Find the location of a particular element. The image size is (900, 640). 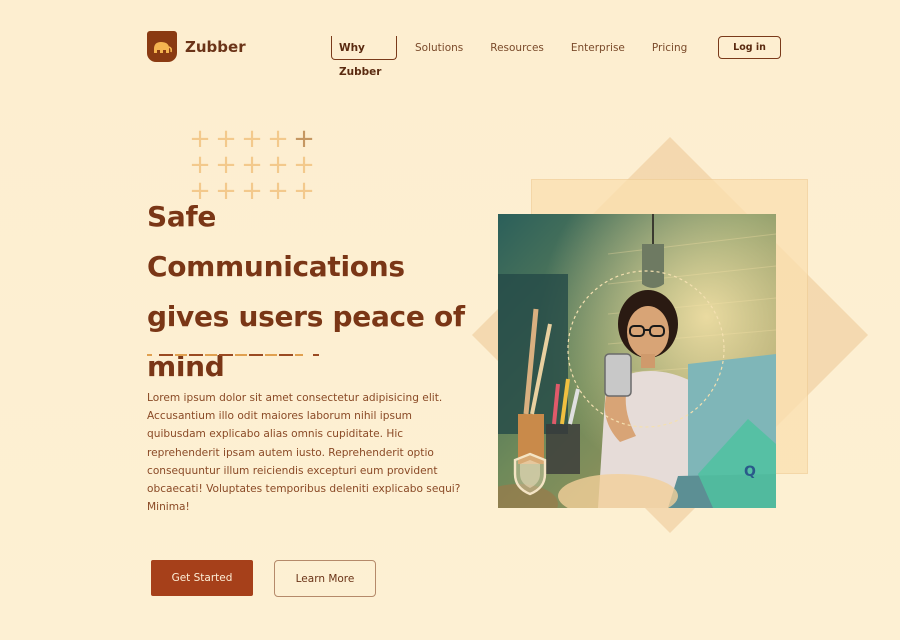

shield-icon is located at coordinates (530, 474).